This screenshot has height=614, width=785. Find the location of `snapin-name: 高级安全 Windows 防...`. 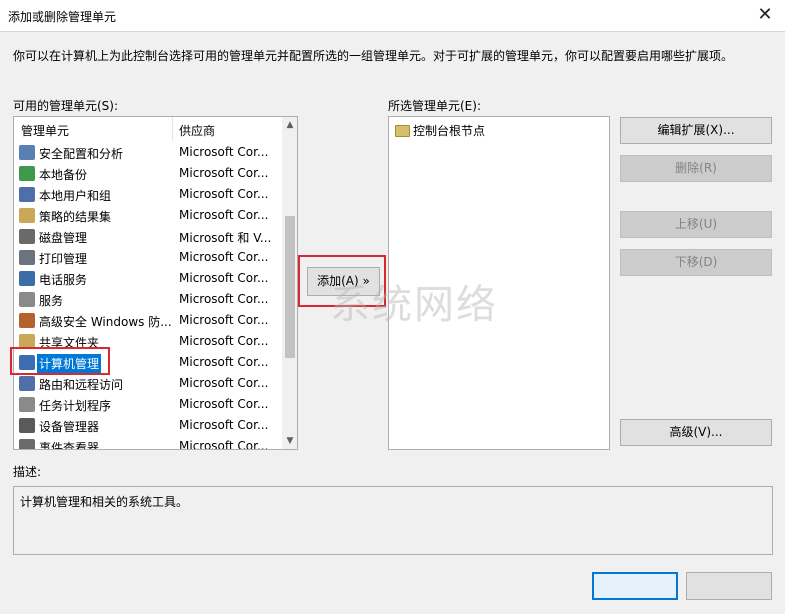

snapin-name: 高级安全 Windows 防... is located at coordinates (105, 322).